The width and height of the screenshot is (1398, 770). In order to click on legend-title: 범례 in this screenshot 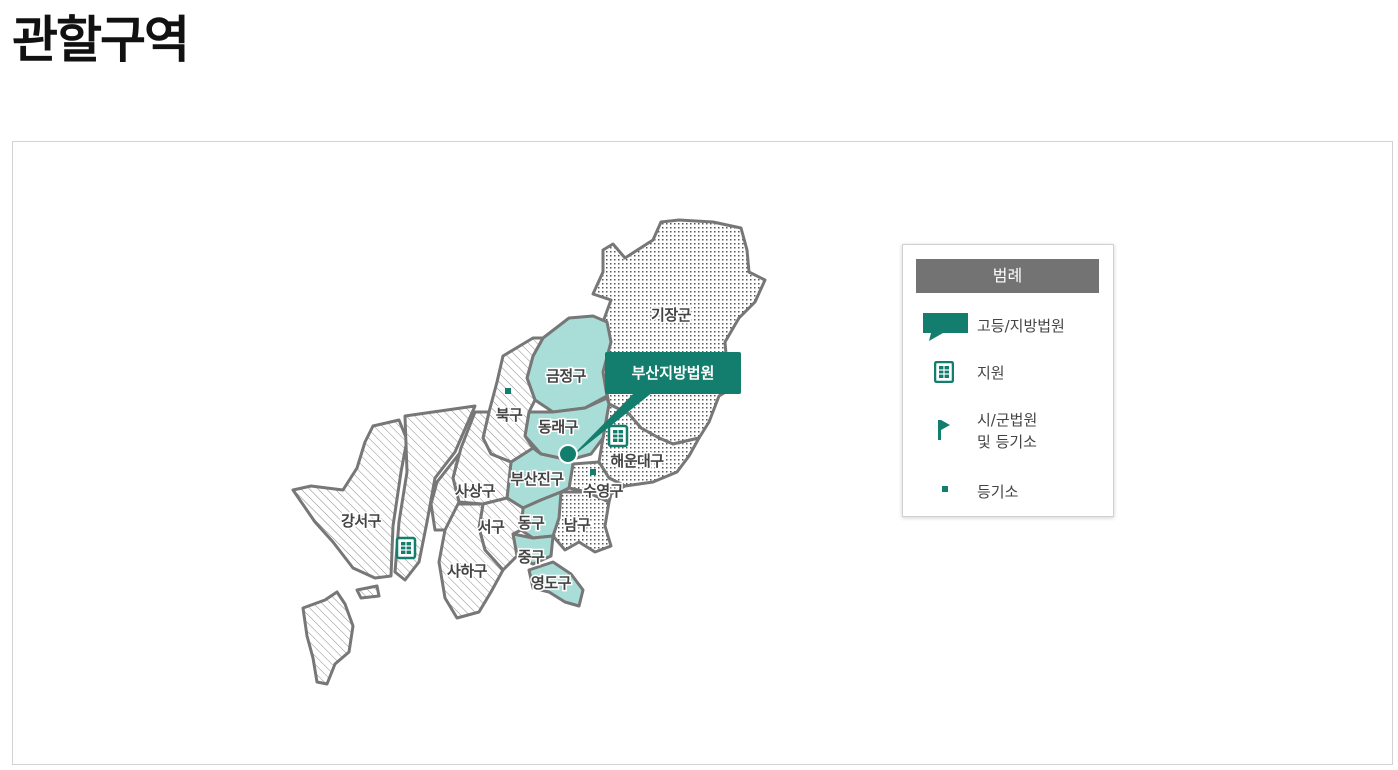, I will do `click(1007, 276)`.